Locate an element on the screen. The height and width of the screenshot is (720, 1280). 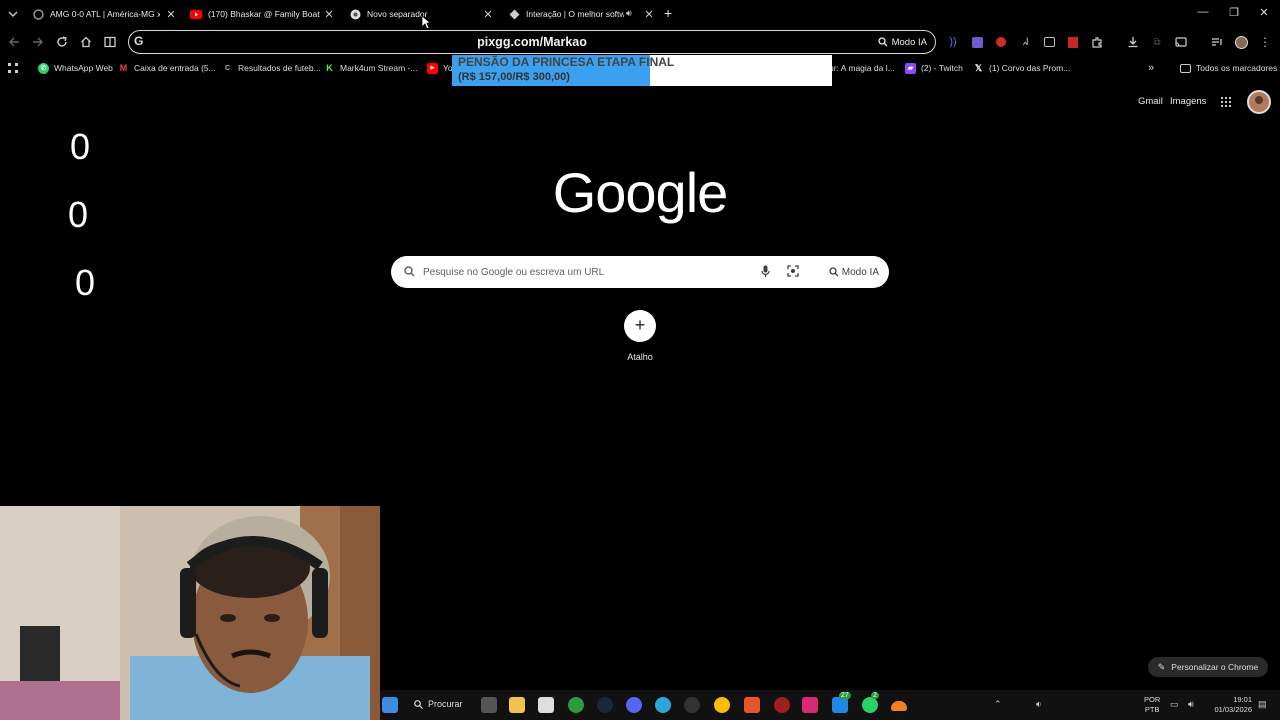
tab-interacao: Interação | O melhor softw 🔊︎ ✕ is located at coordinates (582, 14).